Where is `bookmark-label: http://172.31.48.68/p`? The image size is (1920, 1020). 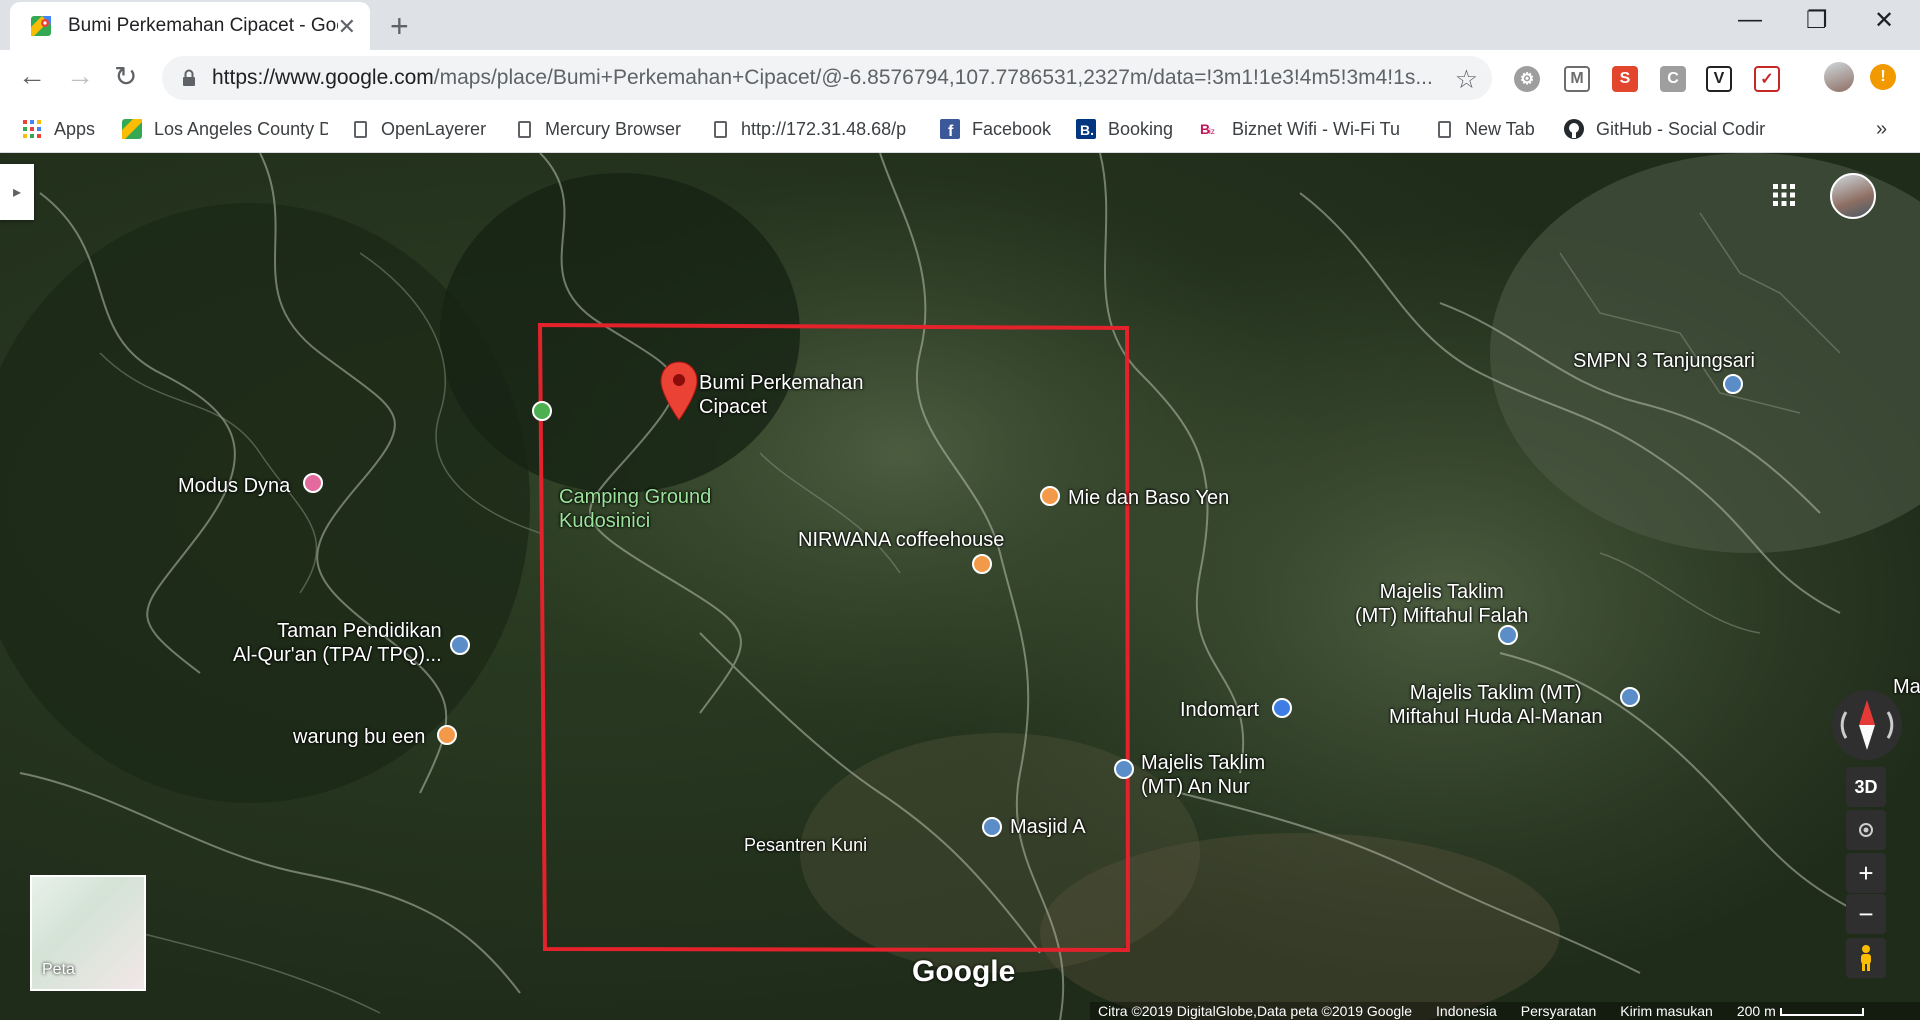
bookmark-label: http://172.31.48.68/p is located at coordinates (824, 128).